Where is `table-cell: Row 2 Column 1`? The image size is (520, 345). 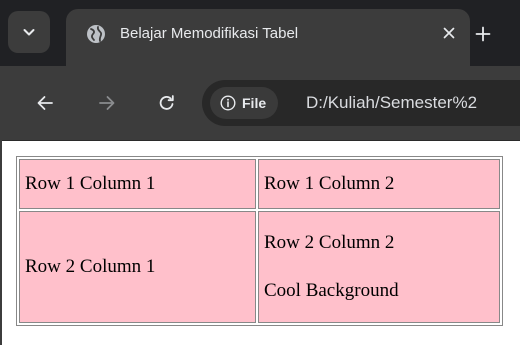
table-cell: Row 2 Column 1 is located at coordinates (137, 267).